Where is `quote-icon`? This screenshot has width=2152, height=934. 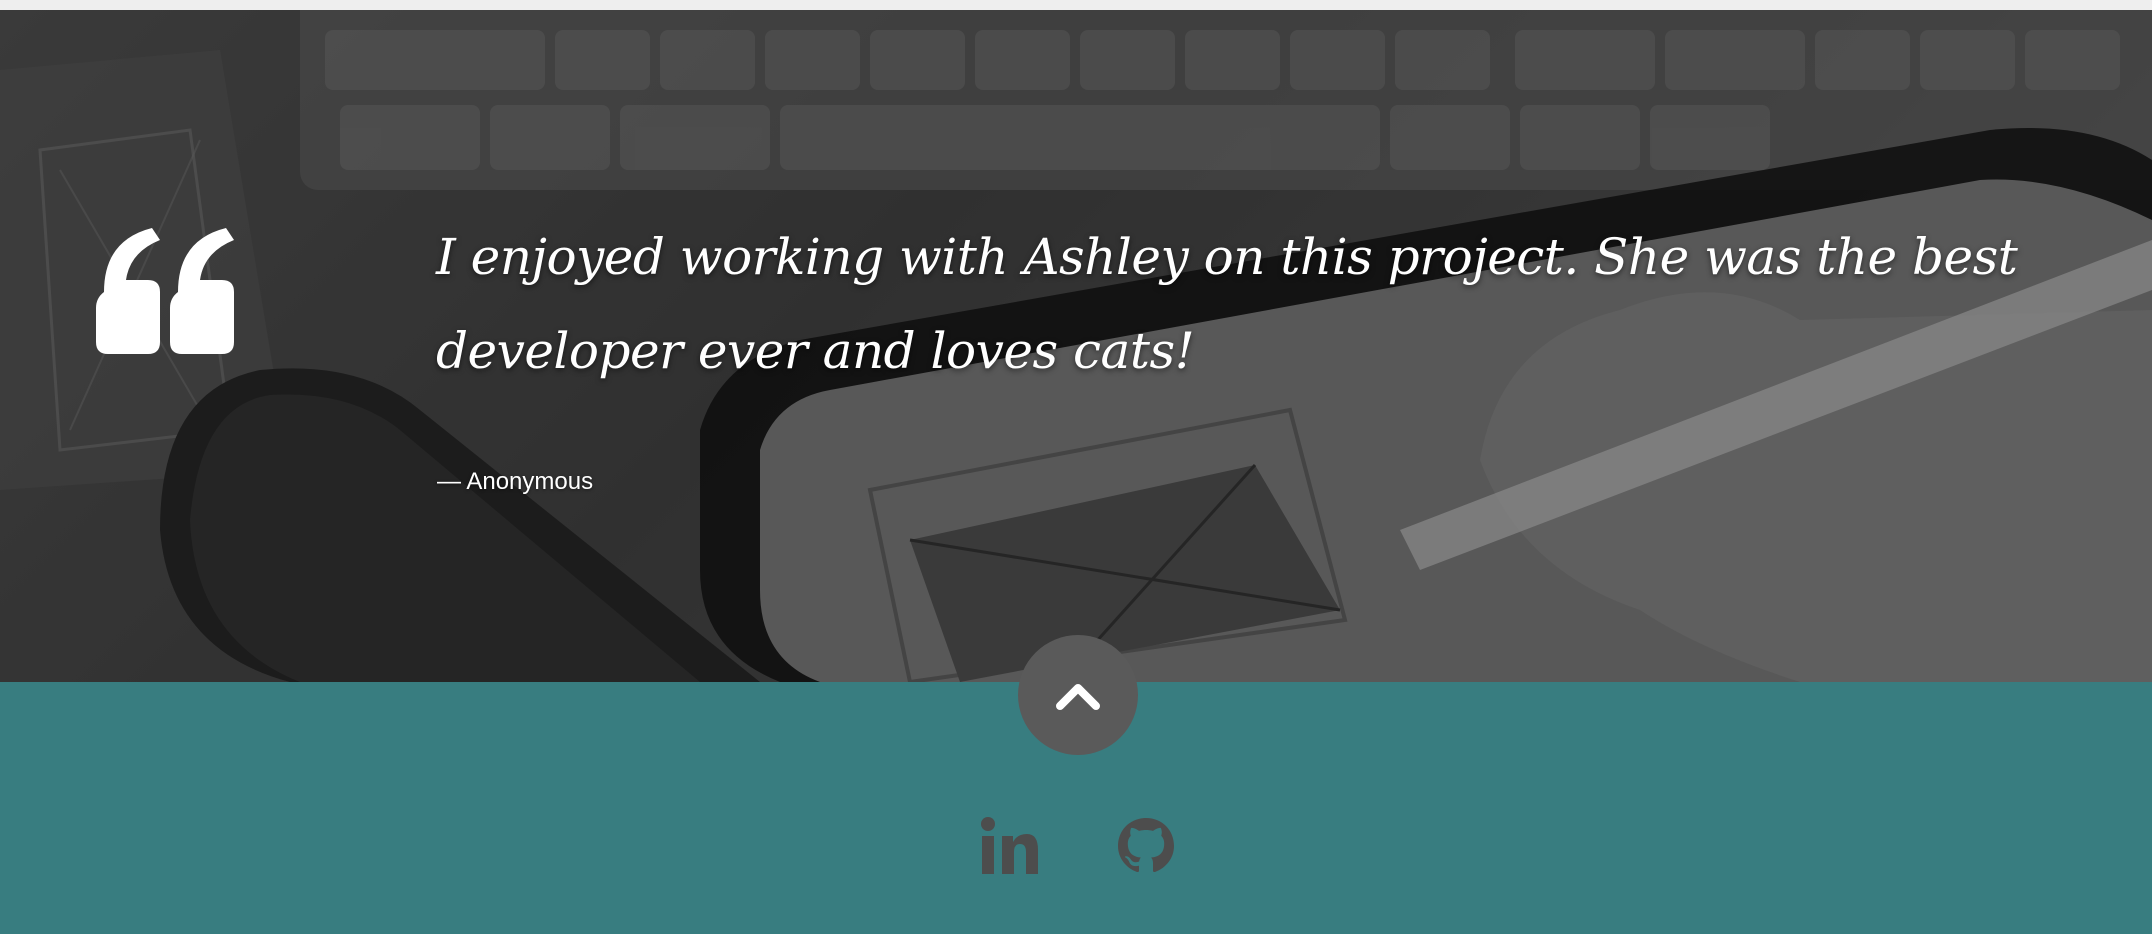 quote-icon is located at coordinates (165, 291).